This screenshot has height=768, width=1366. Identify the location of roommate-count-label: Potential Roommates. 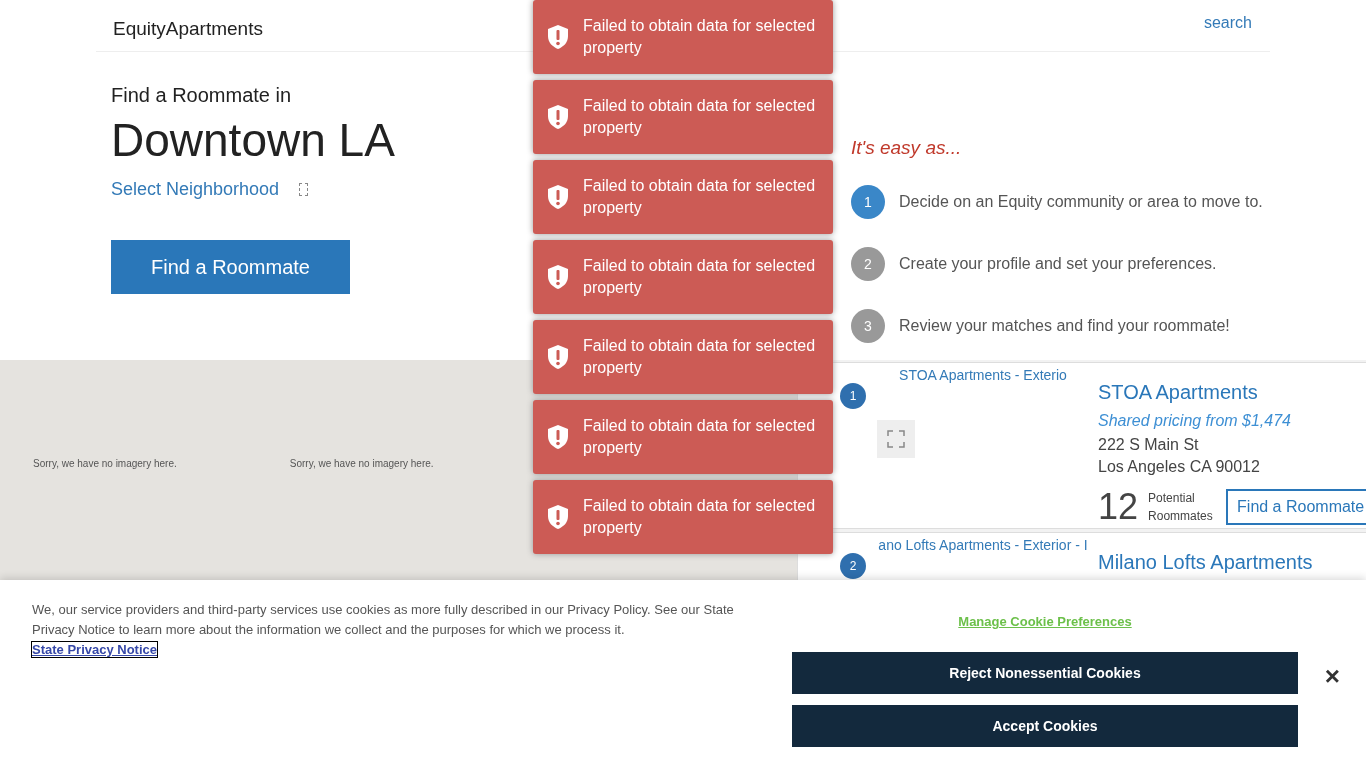
(1181, 507).